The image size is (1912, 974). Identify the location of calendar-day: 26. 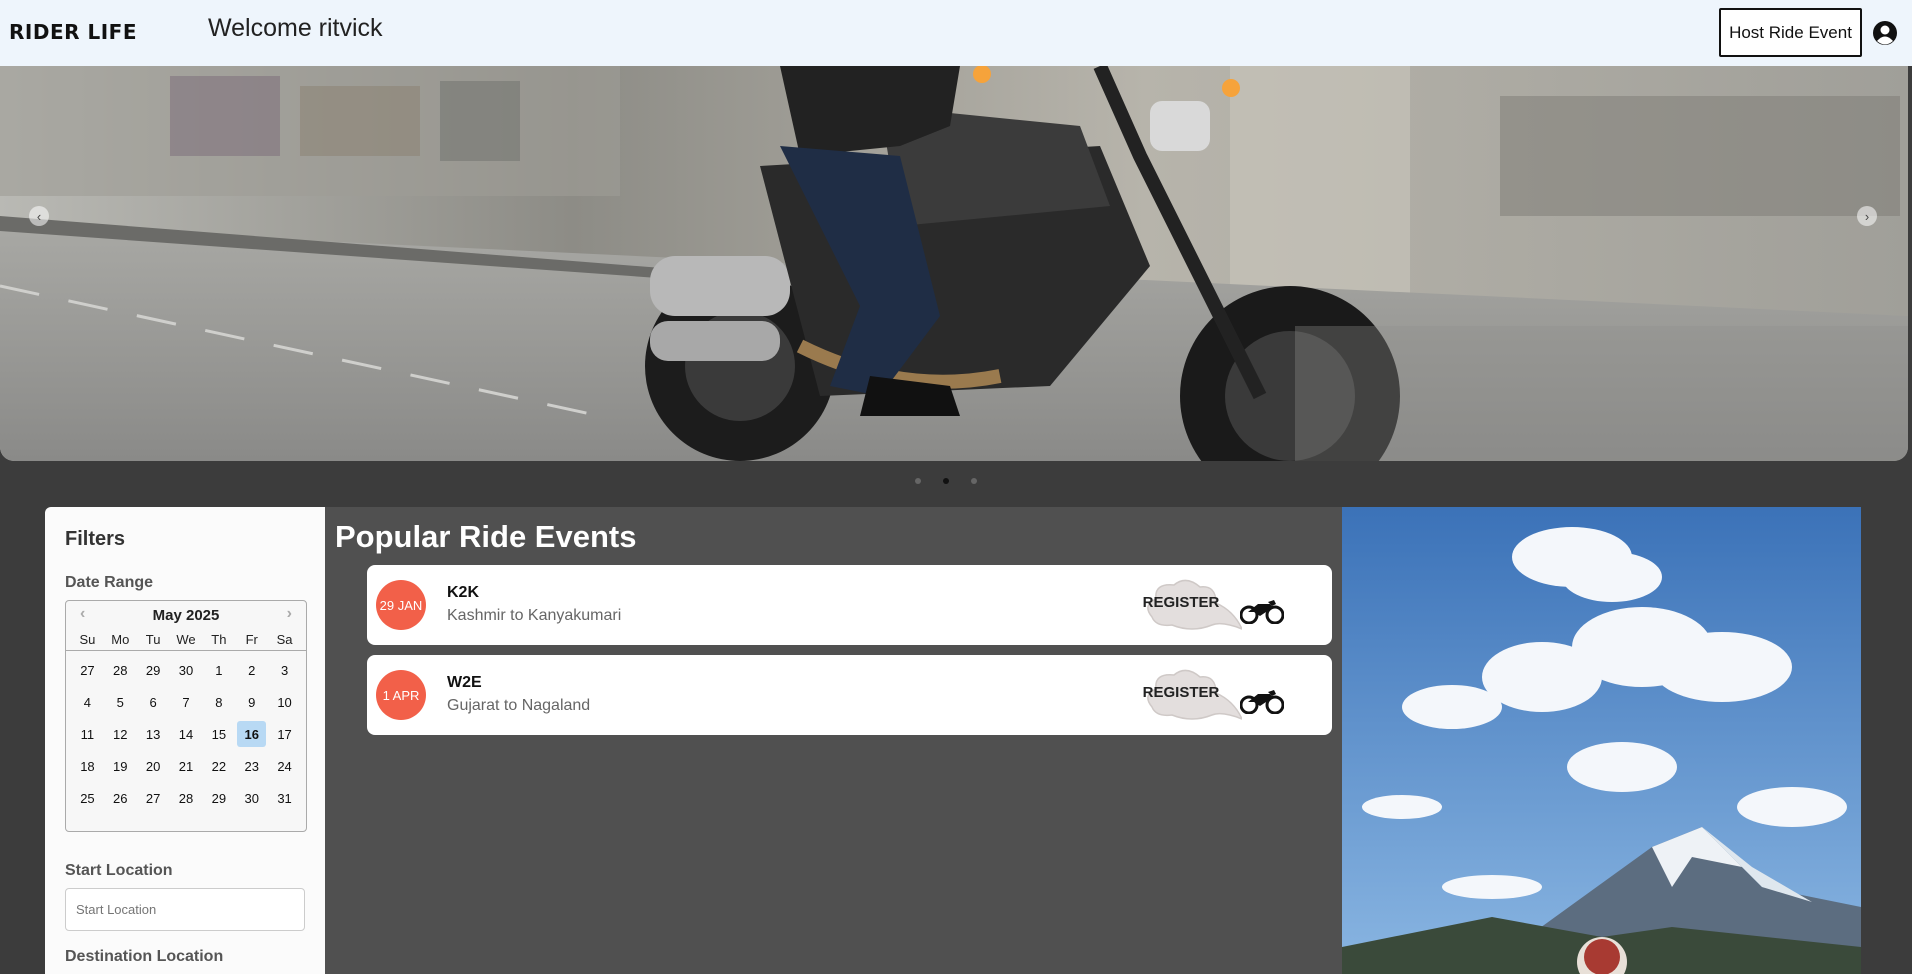
(120, 798).